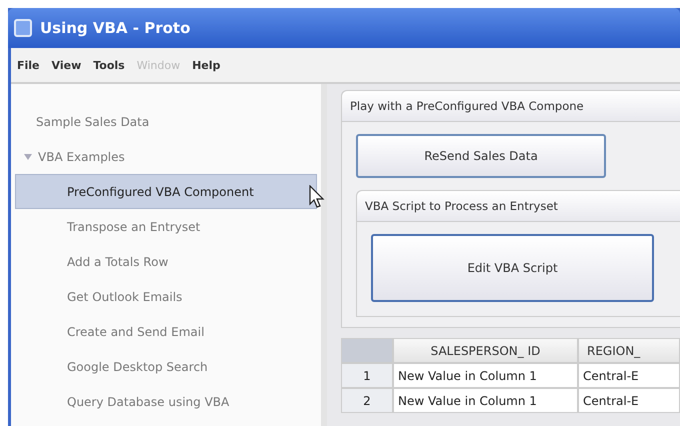 Image resolution: width=680 pixels, height=426 pixels. What do you see at coordinates (518, 206) in the screenshot?
I see `group-title: VBA Script to Process an Entryset` at bounding box center [518, 206].